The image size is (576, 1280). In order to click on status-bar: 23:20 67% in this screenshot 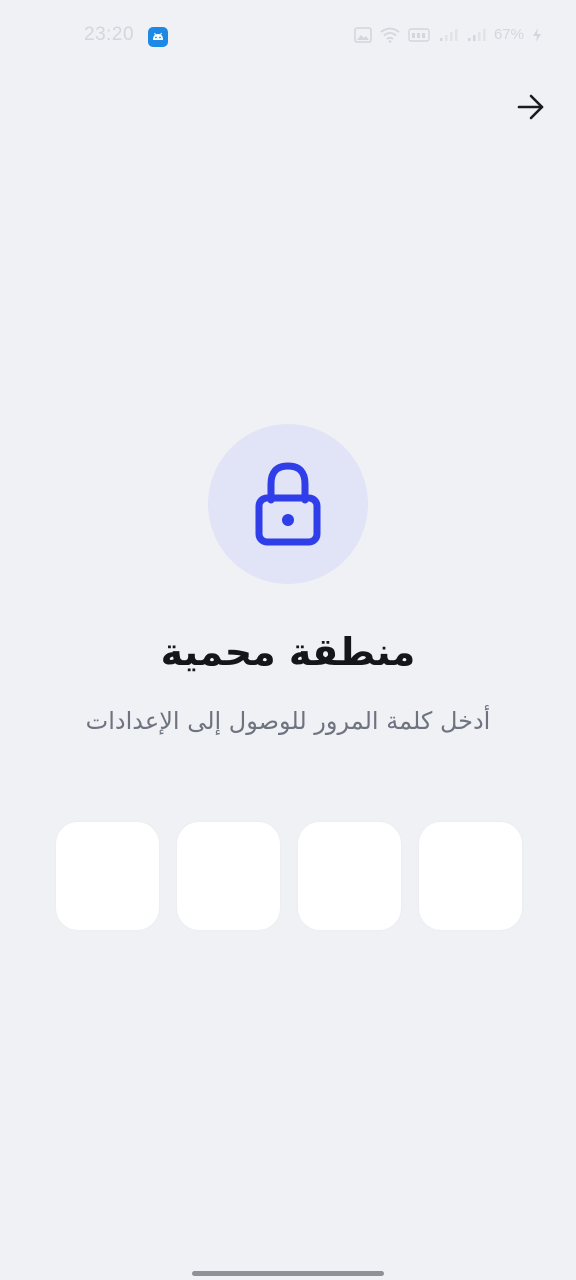, I will do `click(288, 38)`.